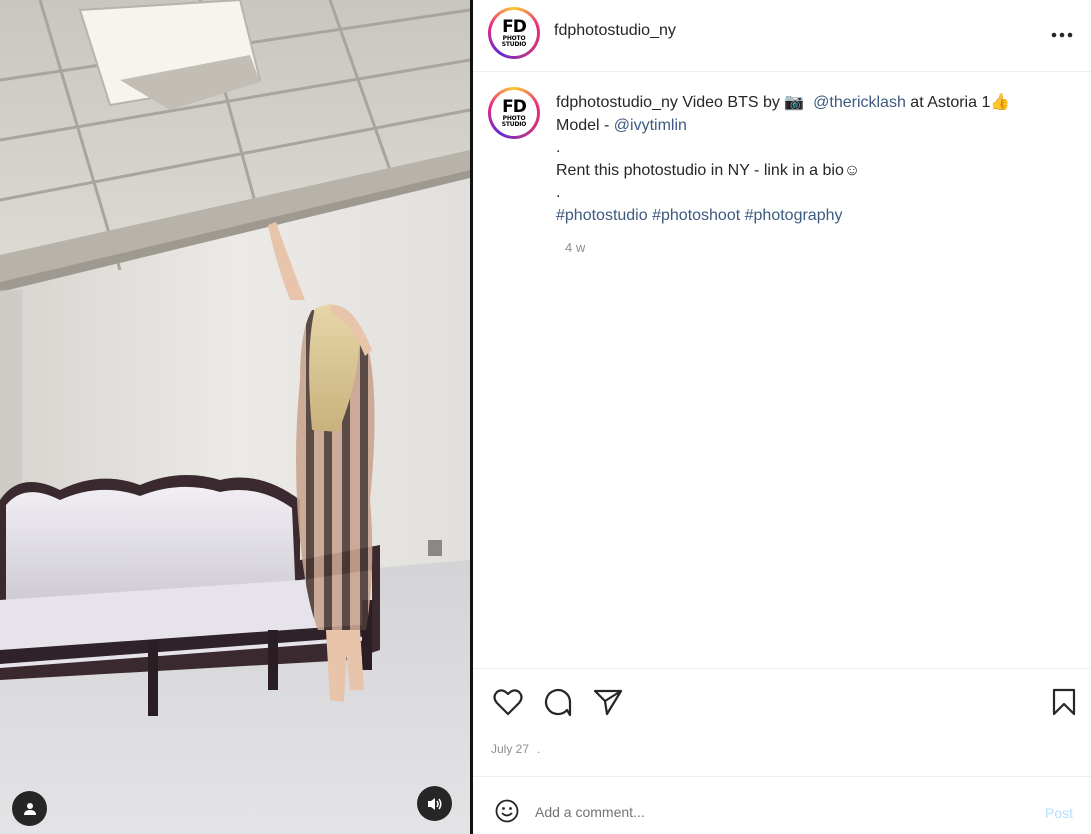 The width and height of the screenshot is (1091, 834). Describe the element at coordinates (1059, 813) in the screenshot. I see `post-comment-button: Post` at that location.